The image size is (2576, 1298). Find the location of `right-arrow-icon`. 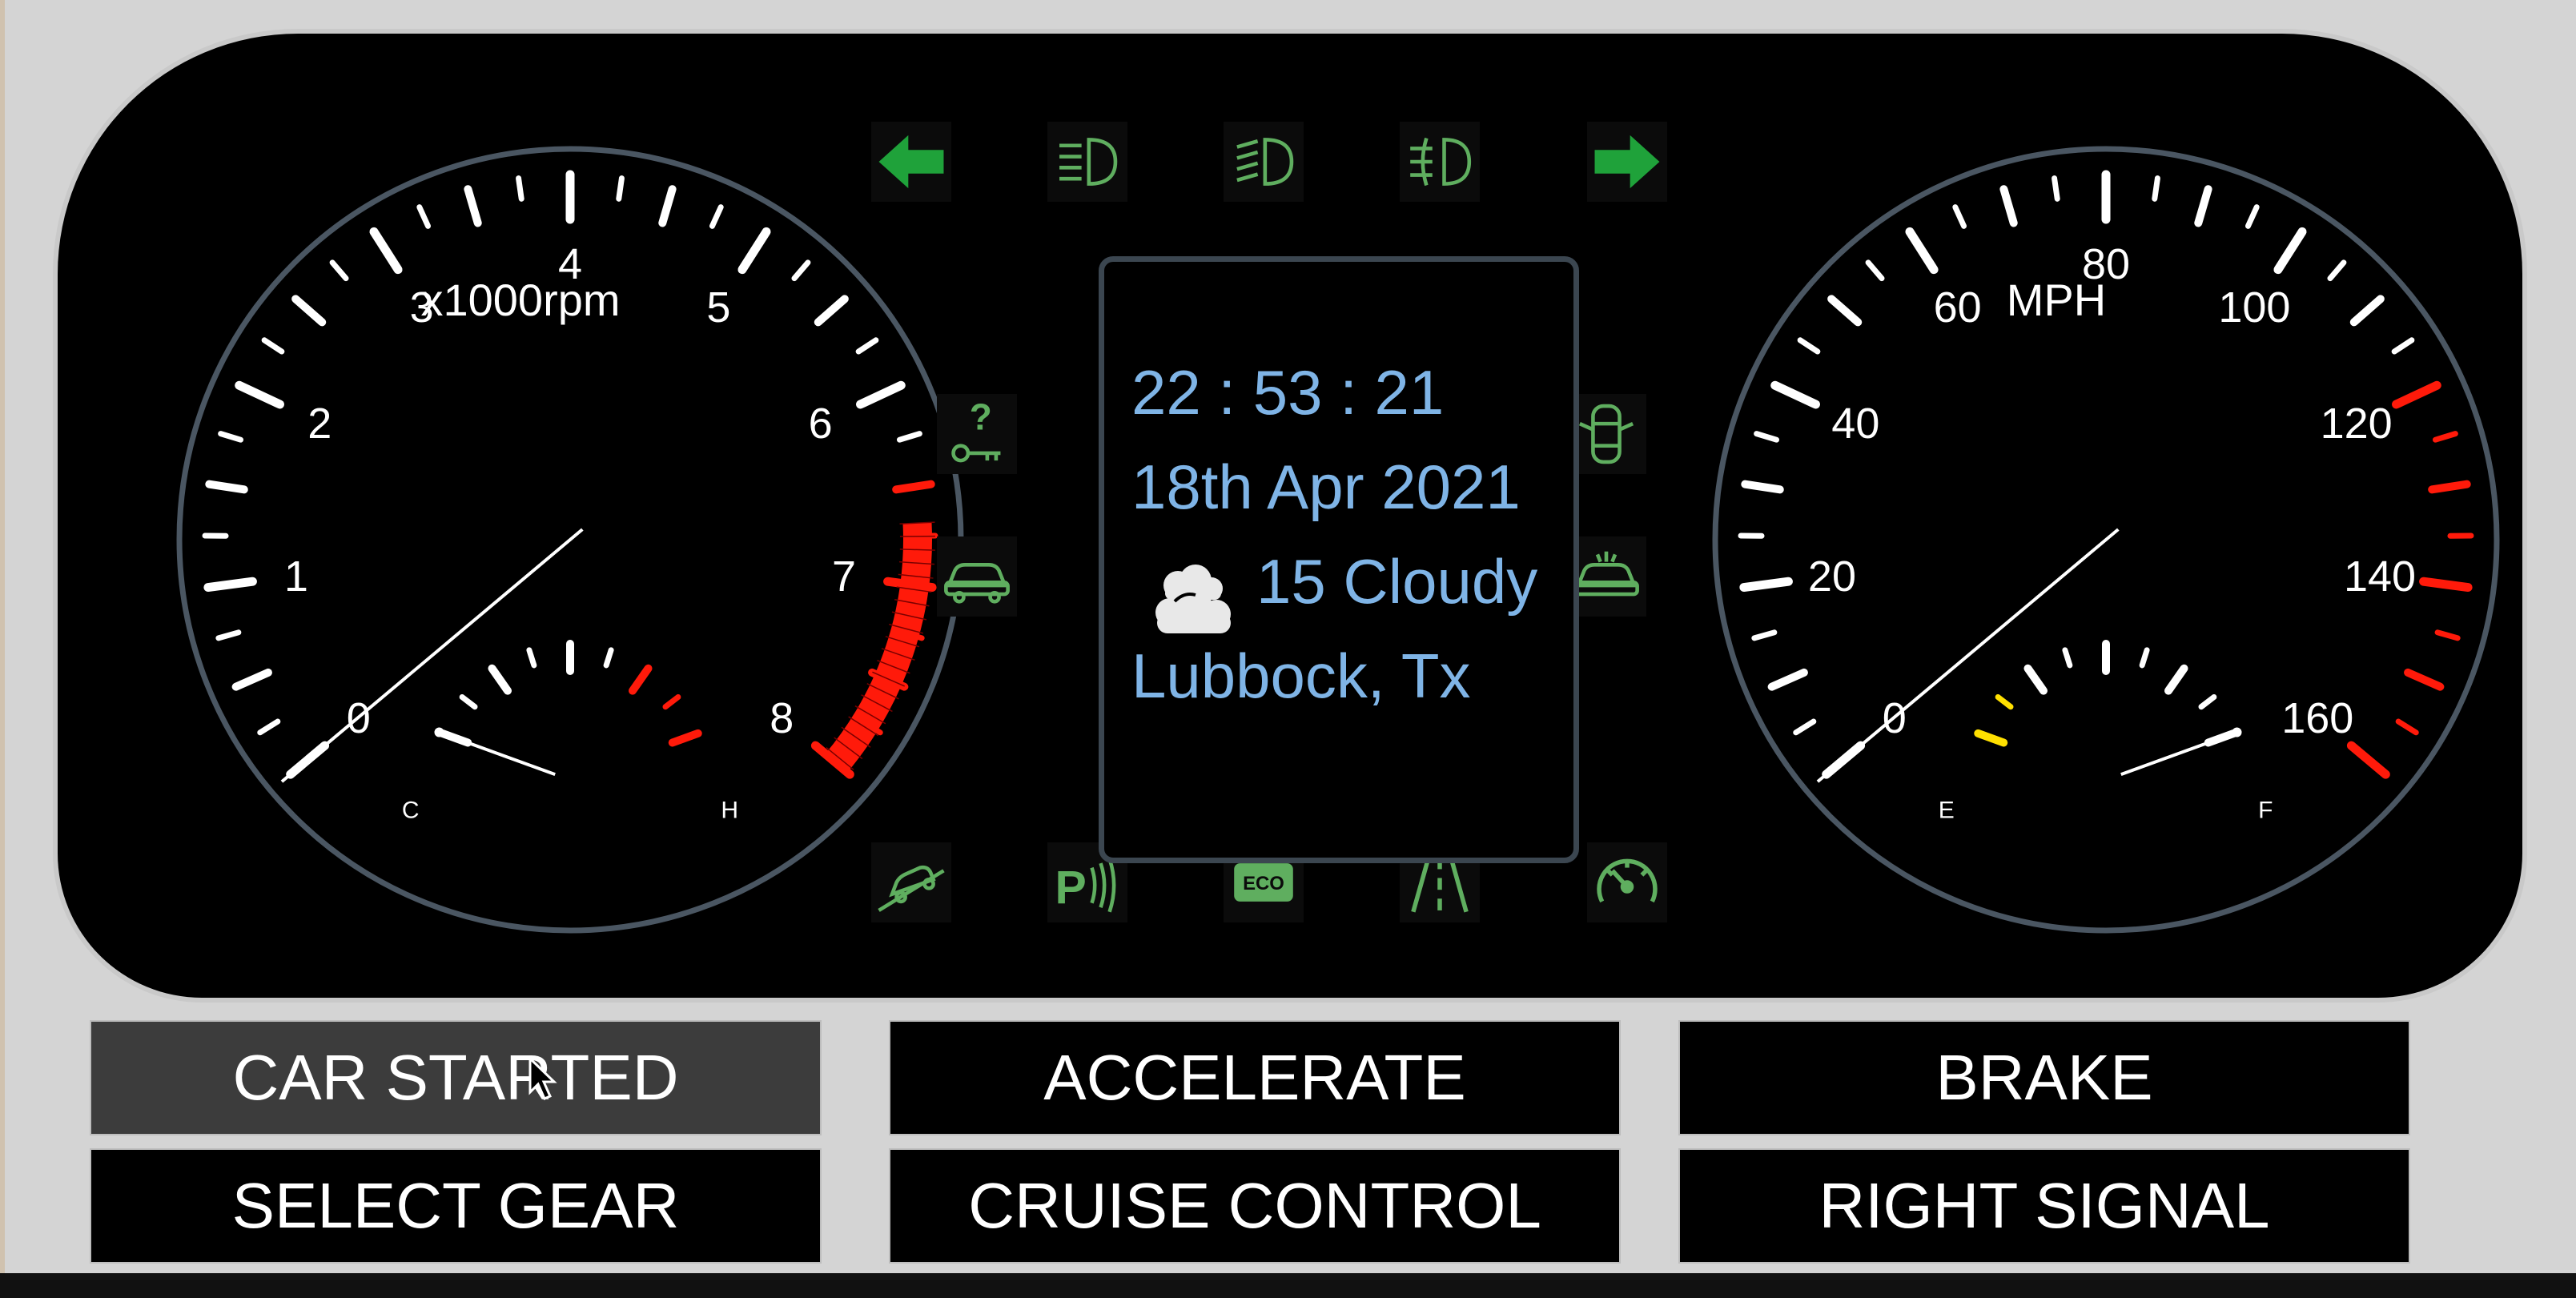

right-arrow-icon is located at coordinates (1627, 162).